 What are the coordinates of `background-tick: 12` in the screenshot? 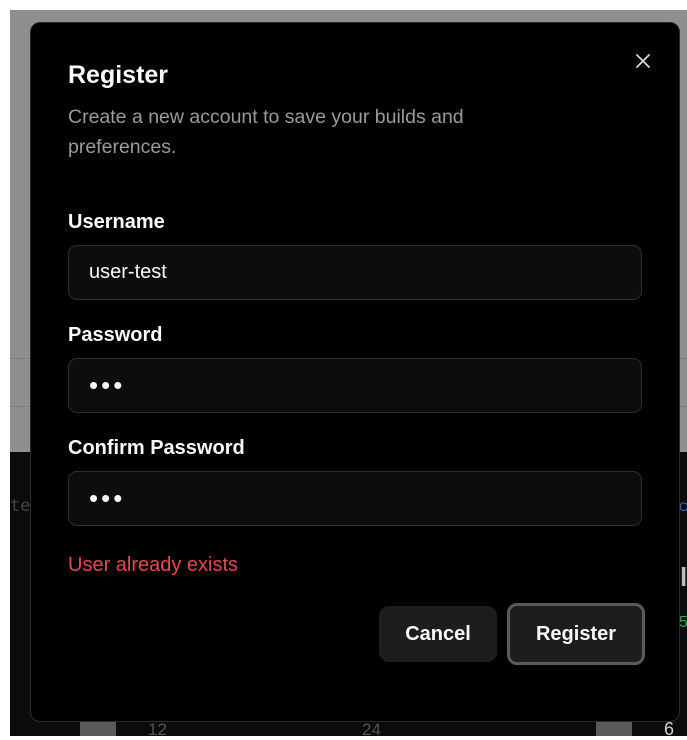 It's located at (157, 729).